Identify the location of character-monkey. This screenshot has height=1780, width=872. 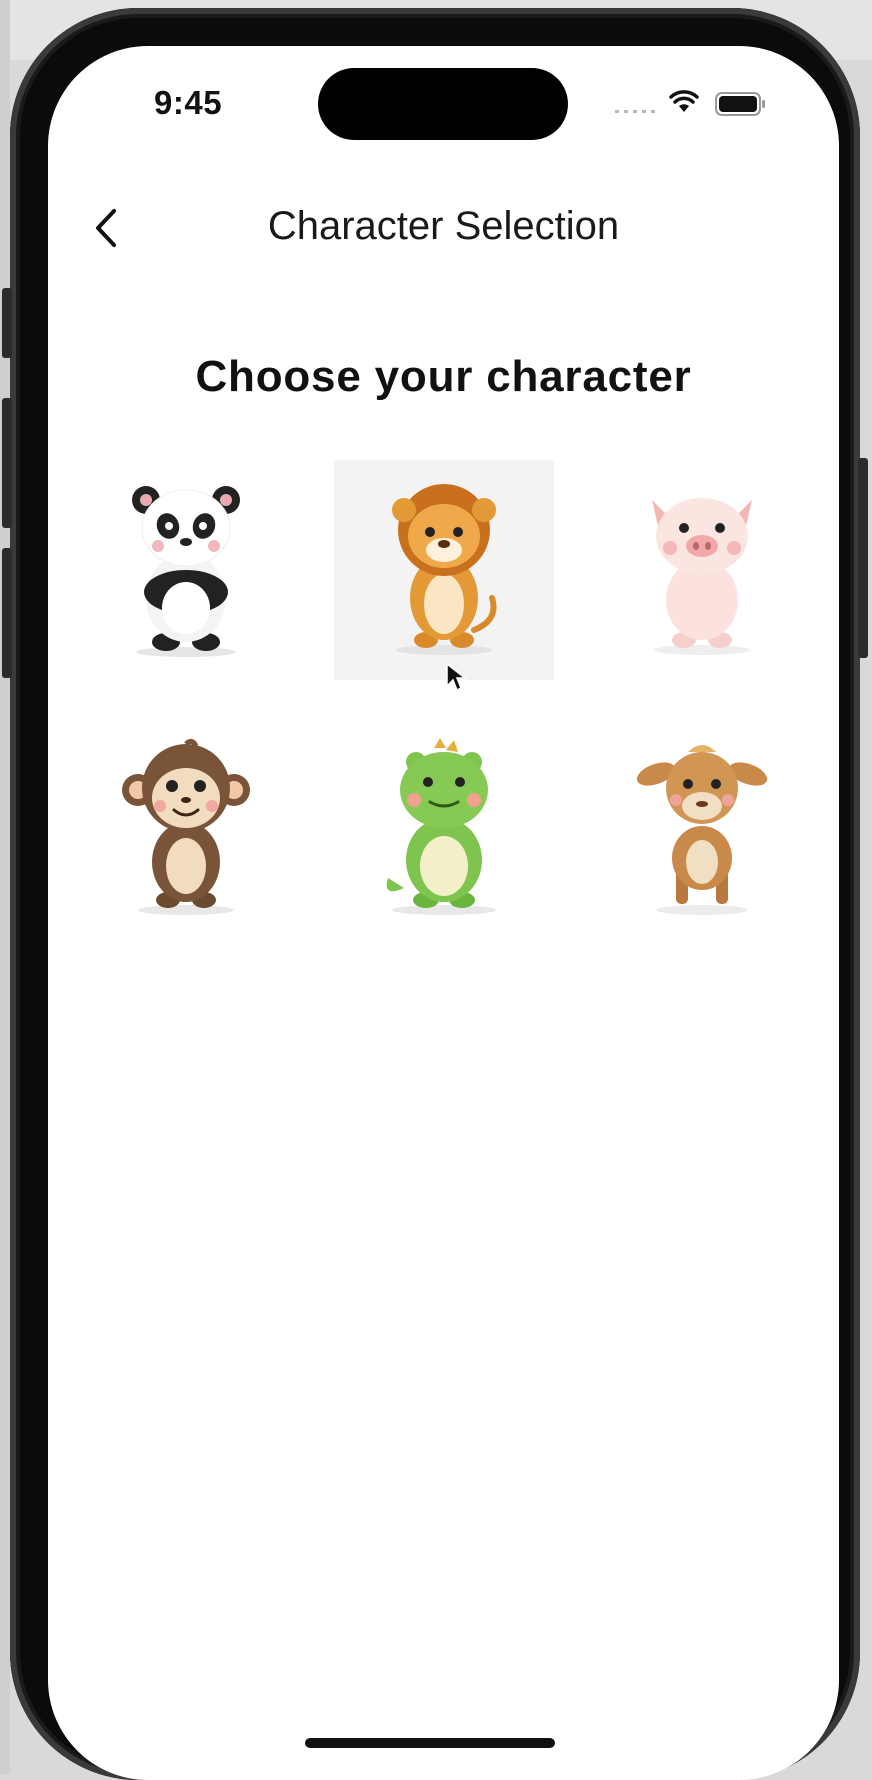
(186, 828).